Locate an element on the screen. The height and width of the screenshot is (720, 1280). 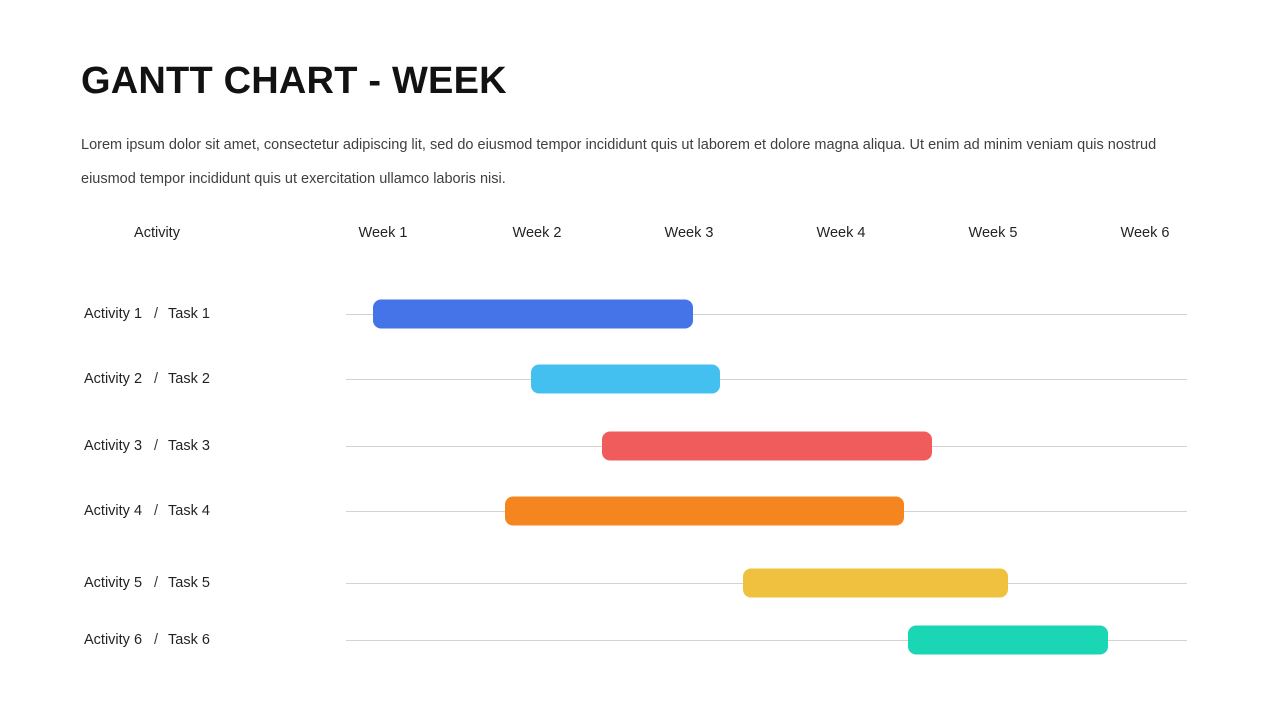
row-label: Activity 6 / Task 6 is located at coordinates (147, 640).